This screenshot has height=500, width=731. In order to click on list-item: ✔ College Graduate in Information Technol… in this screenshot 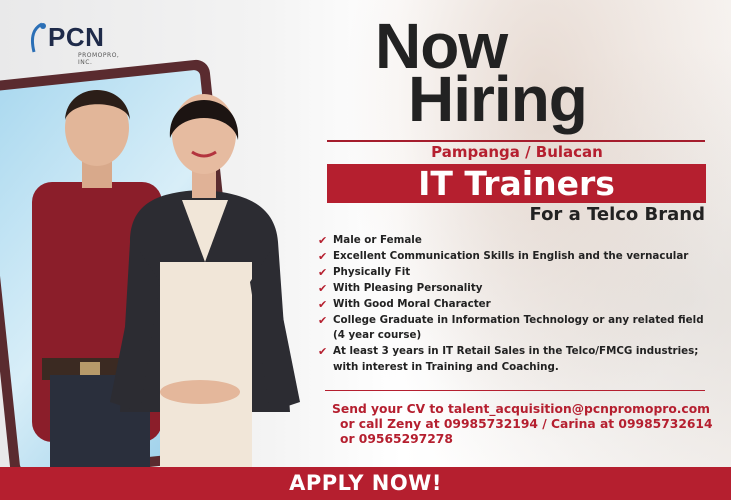, I will do `click(511, 327)`.